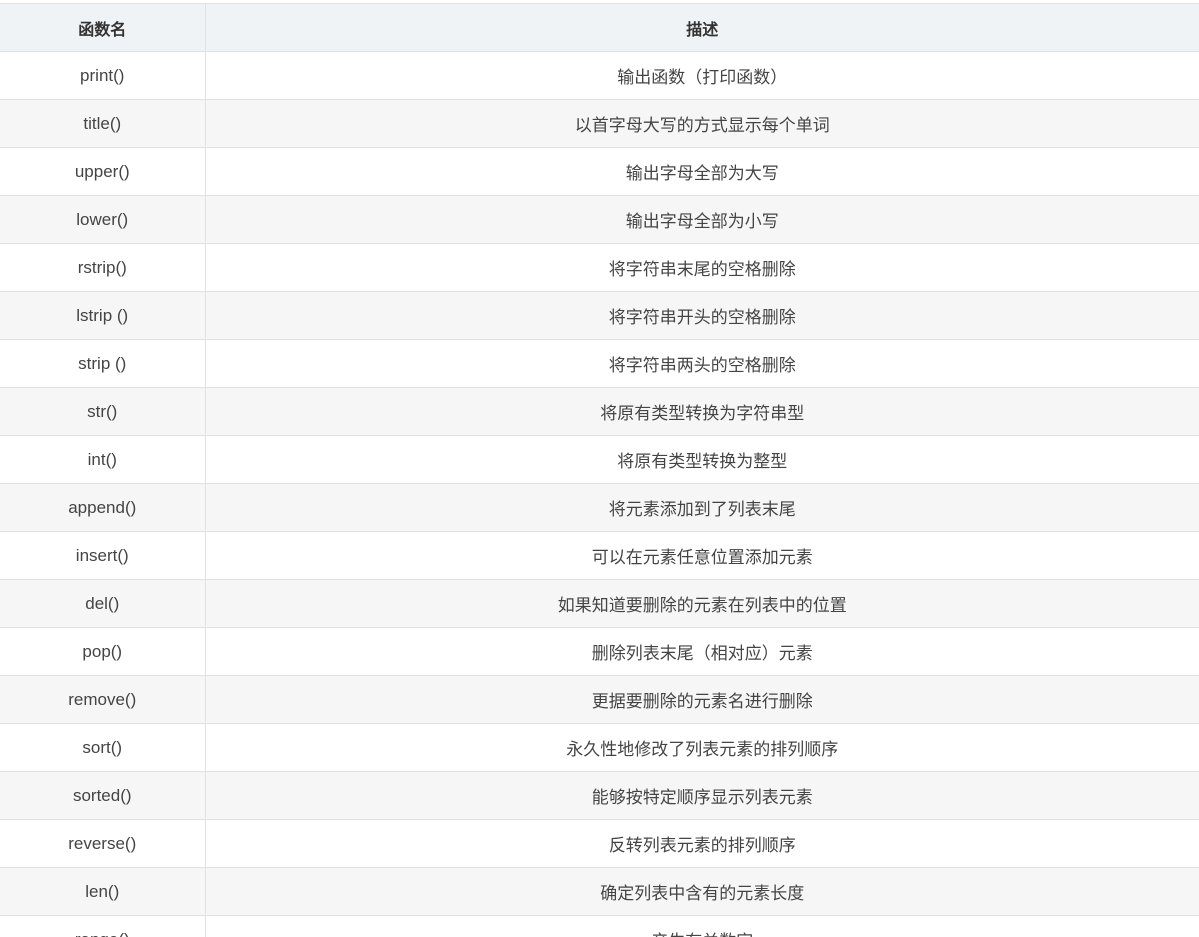 The height and width of the screenshot is (937, 1199). I want to click on table-row: int() 将原有类型转换为整型, so click(599, 459).